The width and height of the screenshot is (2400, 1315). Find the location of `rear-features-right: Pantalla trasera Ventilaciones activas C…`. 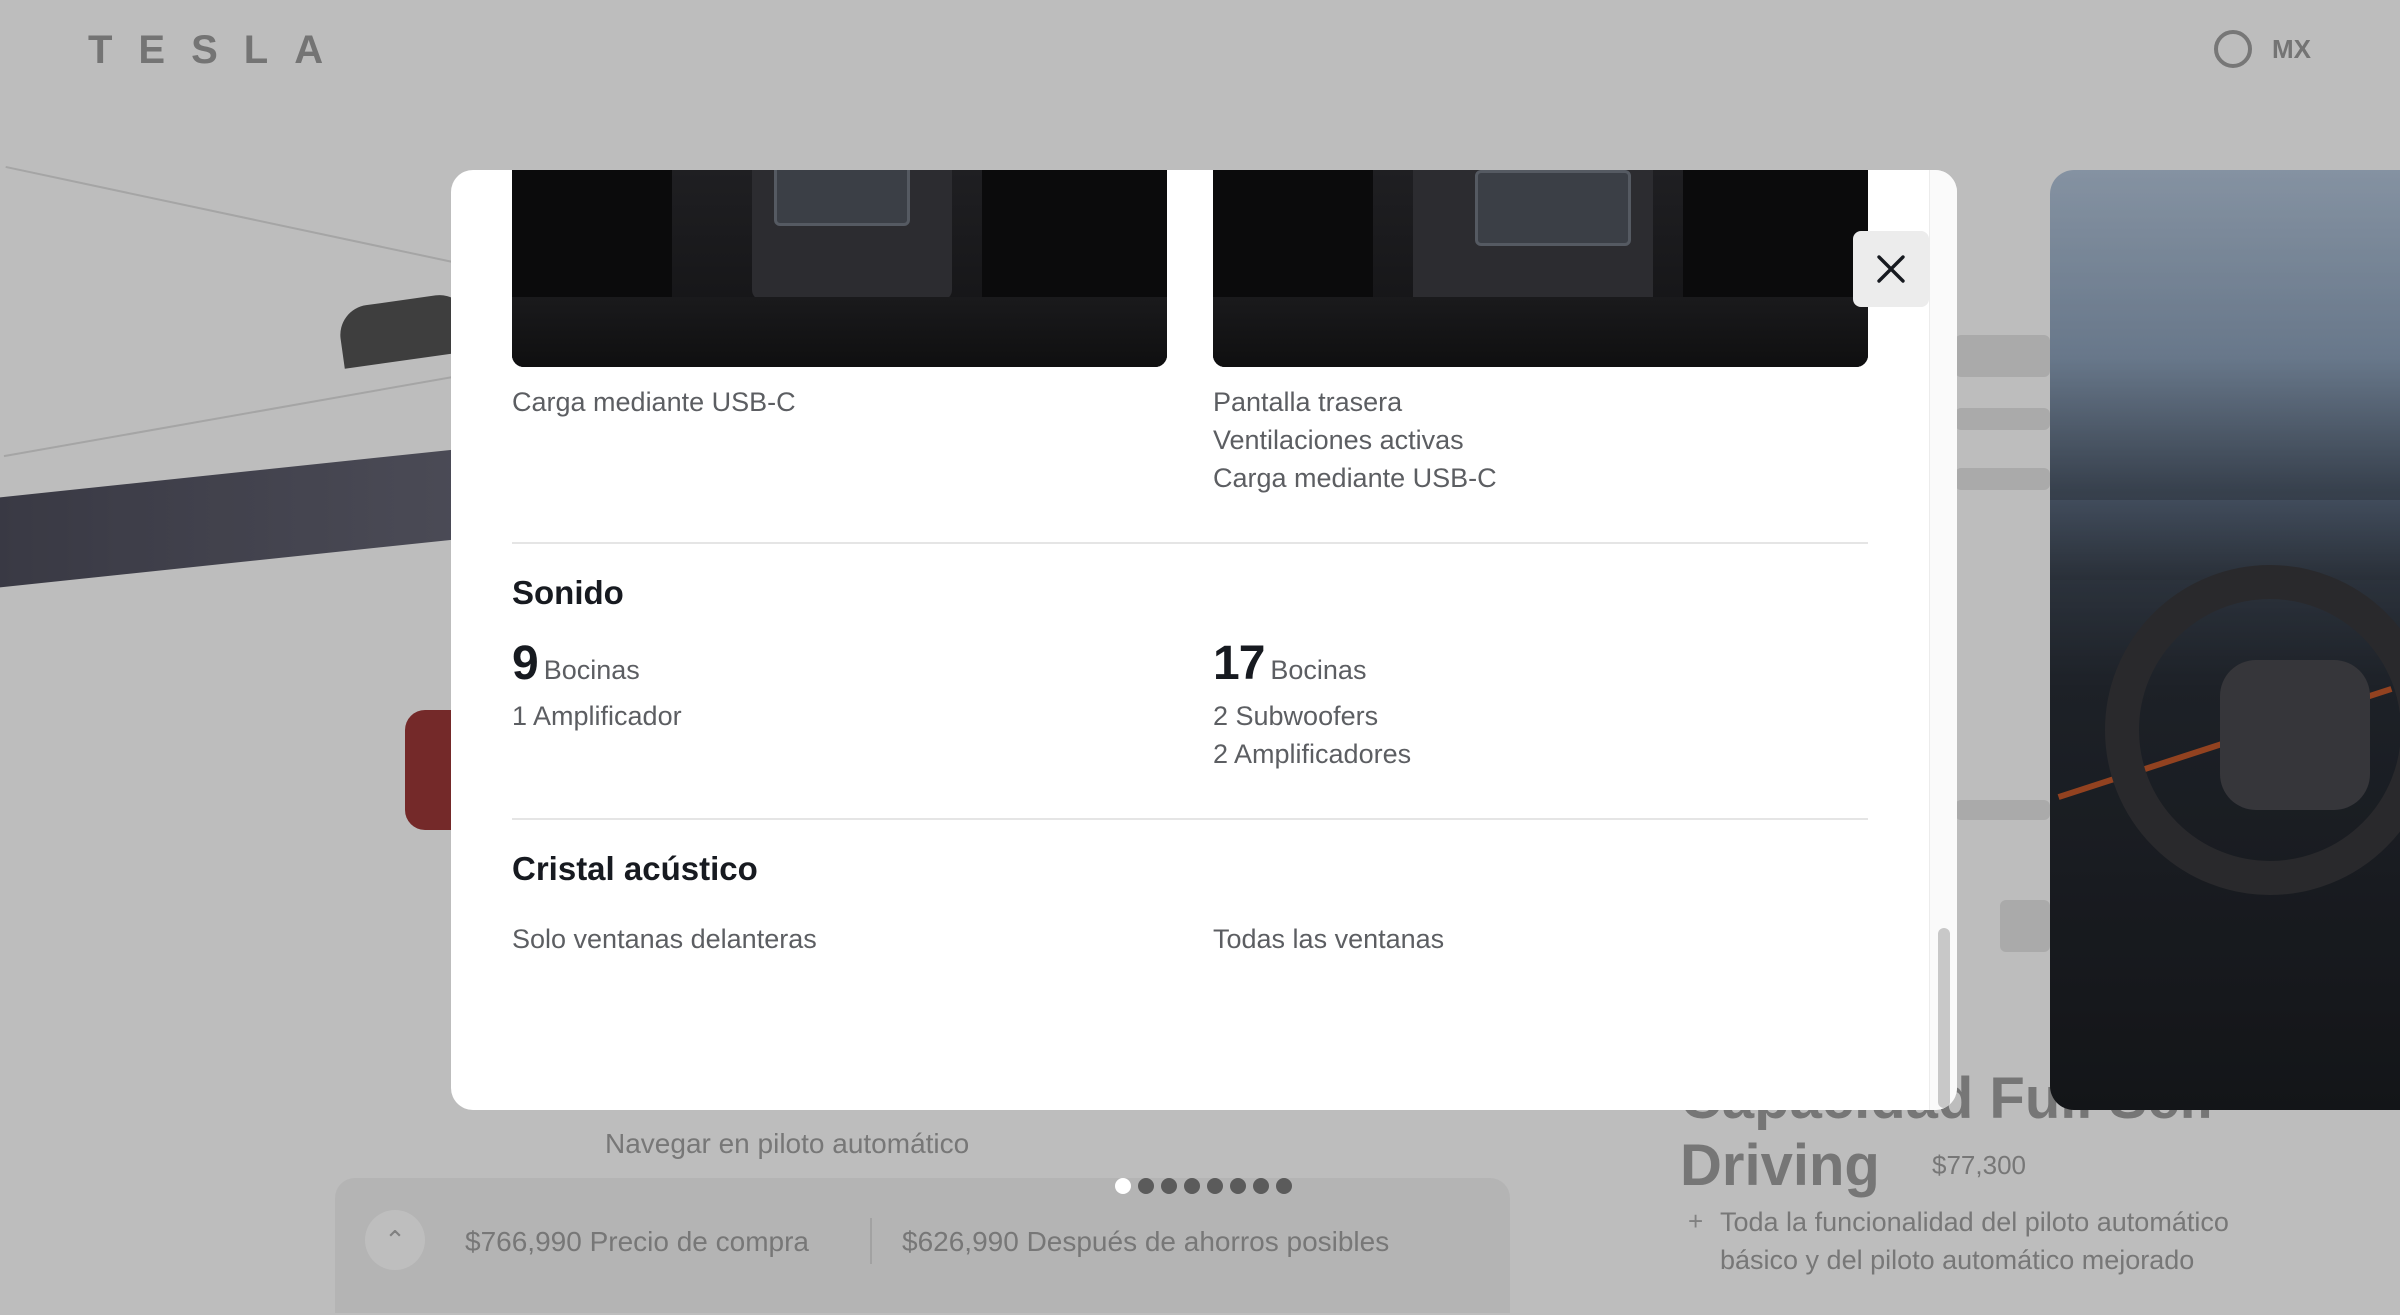

rear-features-right: Pantalla trasera Ventilaciones activas C… is located at coordinates (1355, 440).